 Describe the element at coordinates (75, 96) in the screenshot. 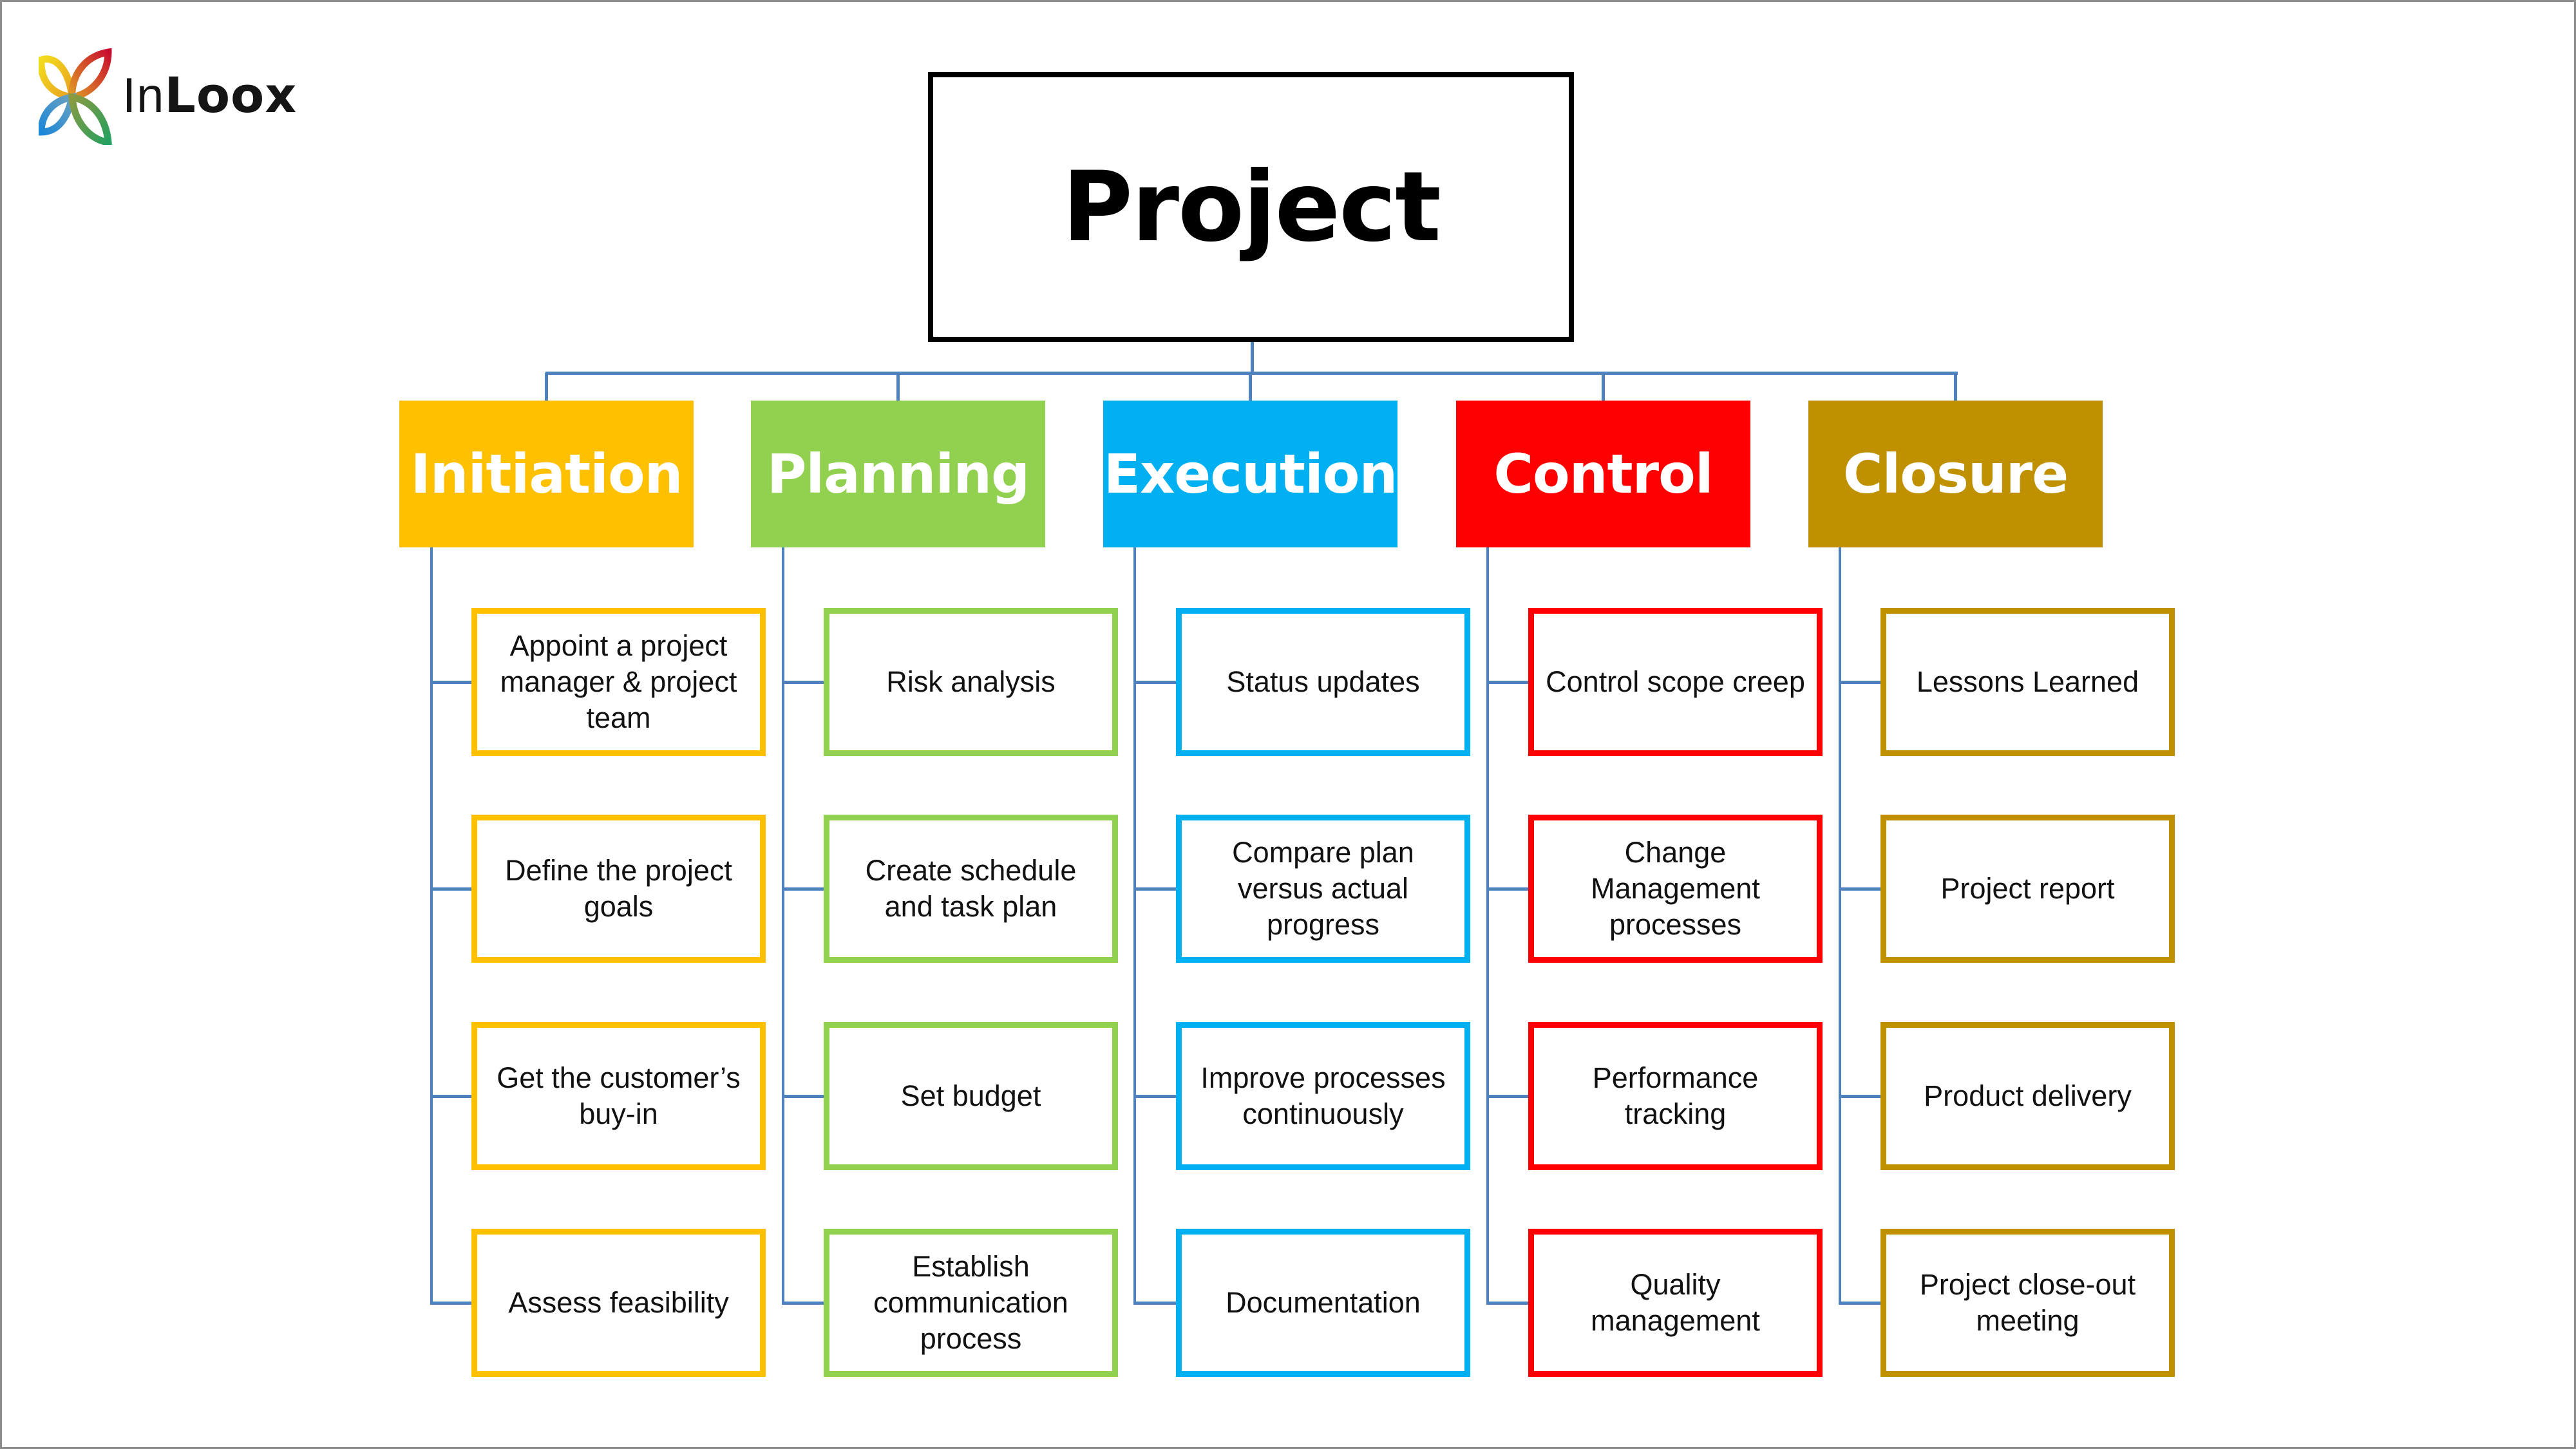

I see `inloox-flower-icon` at that location.